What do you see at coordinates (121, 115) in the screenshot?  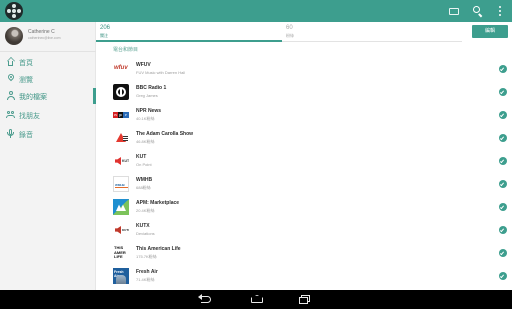 I see `npr-logo: npr` at bounding box center [121, 115].